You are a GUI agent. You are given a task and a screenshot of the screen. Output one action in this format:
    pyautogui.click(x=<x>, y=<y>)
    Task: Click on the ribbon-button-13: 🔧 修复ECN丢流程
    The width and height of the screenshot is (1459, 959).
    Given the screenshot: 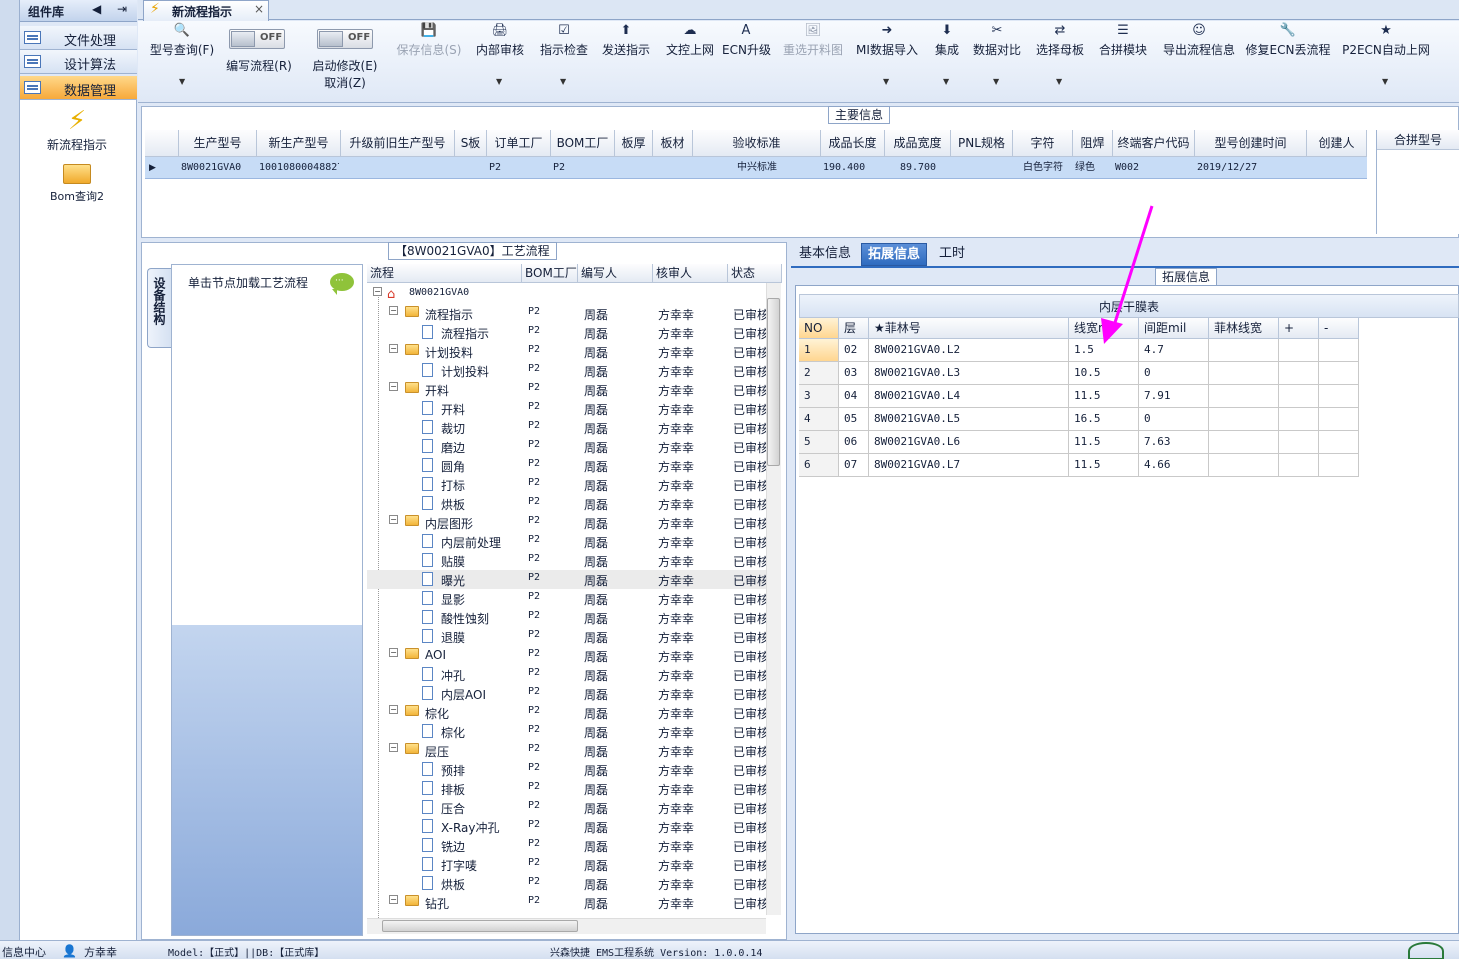 What is the action you would take?
    pyautogui.click(x=1288, y=39)
    